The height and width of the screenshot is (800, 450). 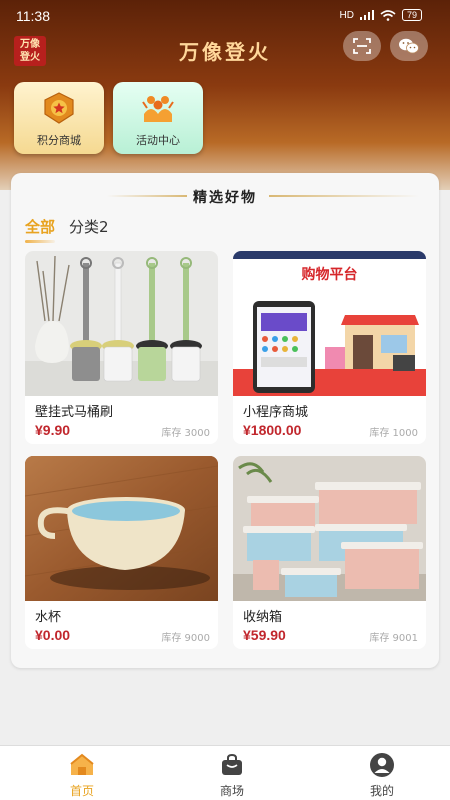 What do you see at coordinates (59, 140) in the screenshot?
I see `points-mall-label: 积分商城` at bounding box center [59, 140].